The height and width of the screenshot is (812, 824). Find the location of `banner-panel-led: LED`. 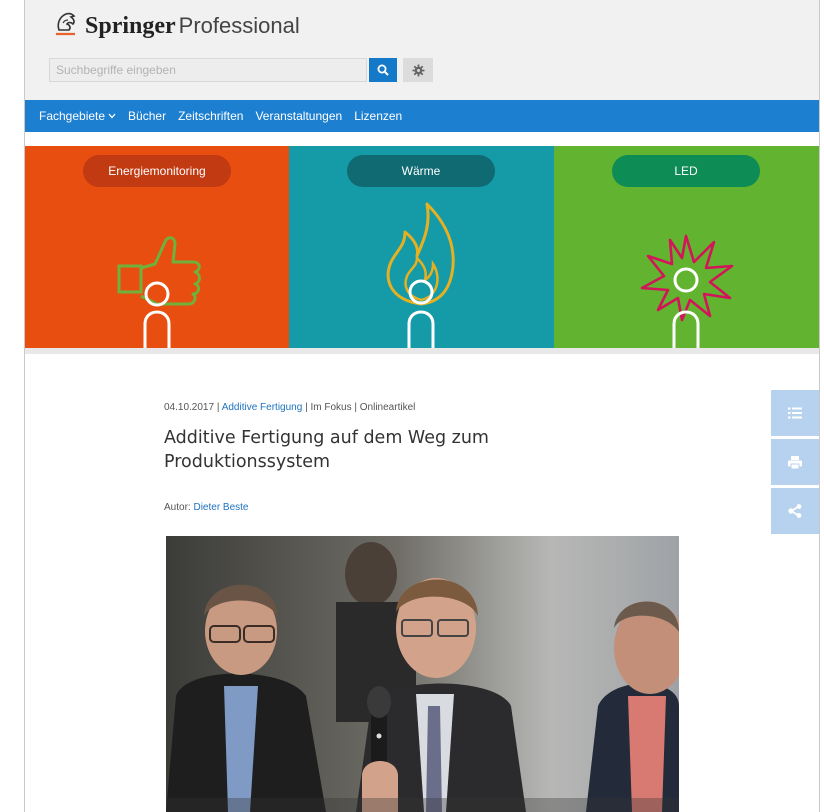

banner-panel-led: LED is located at coordinates (686, 248).